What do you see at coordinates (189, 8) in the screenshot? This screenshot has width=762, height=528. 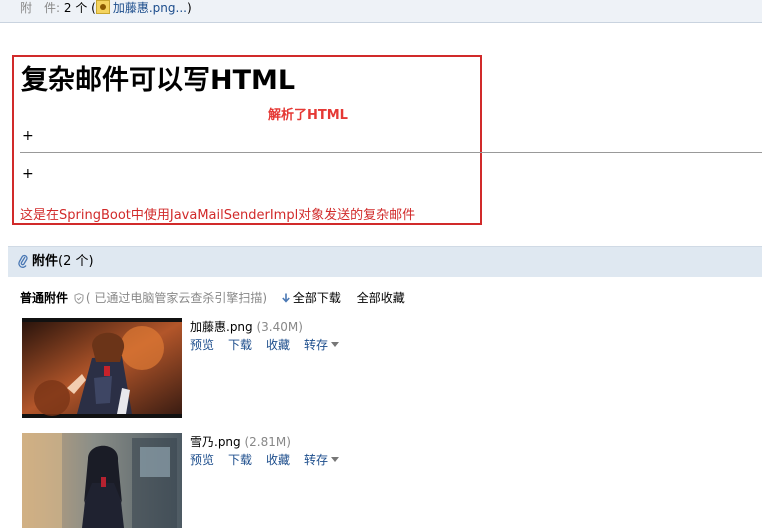 I see `close-paren: )` at bounding box center [189, 8].